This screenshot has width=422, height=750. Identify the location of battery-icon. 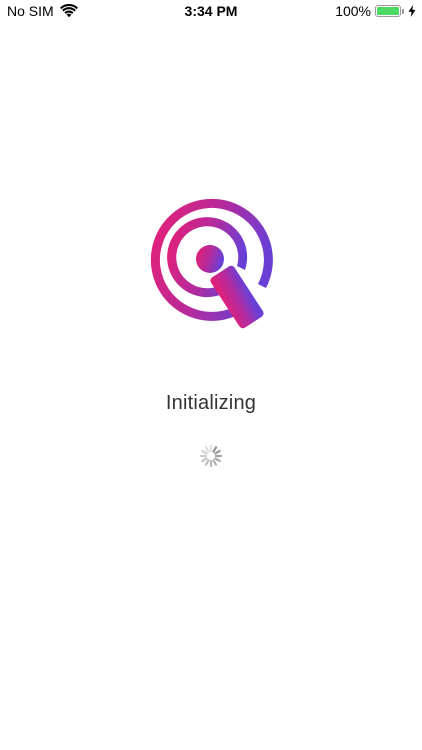
(388, 11).